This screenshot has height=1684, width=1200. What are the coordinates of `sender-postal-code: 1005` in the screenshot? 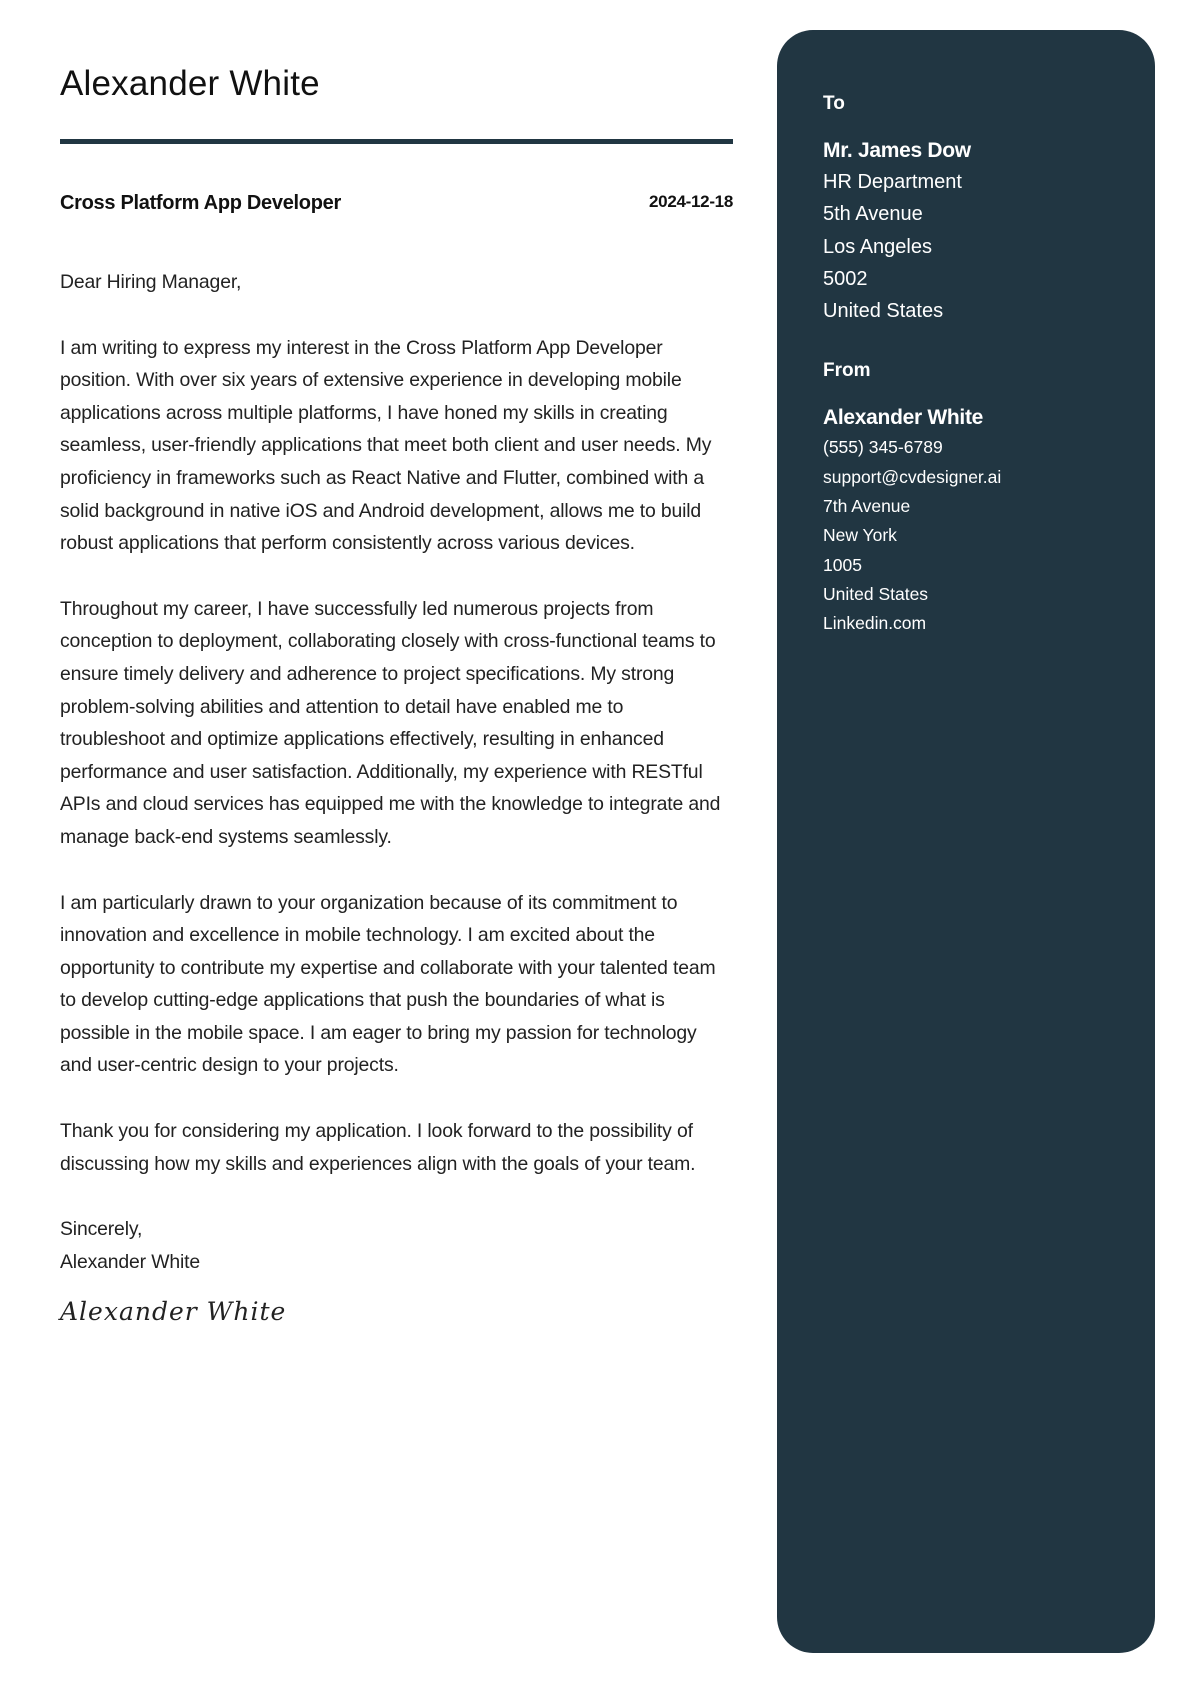 It's located at (842, 564).